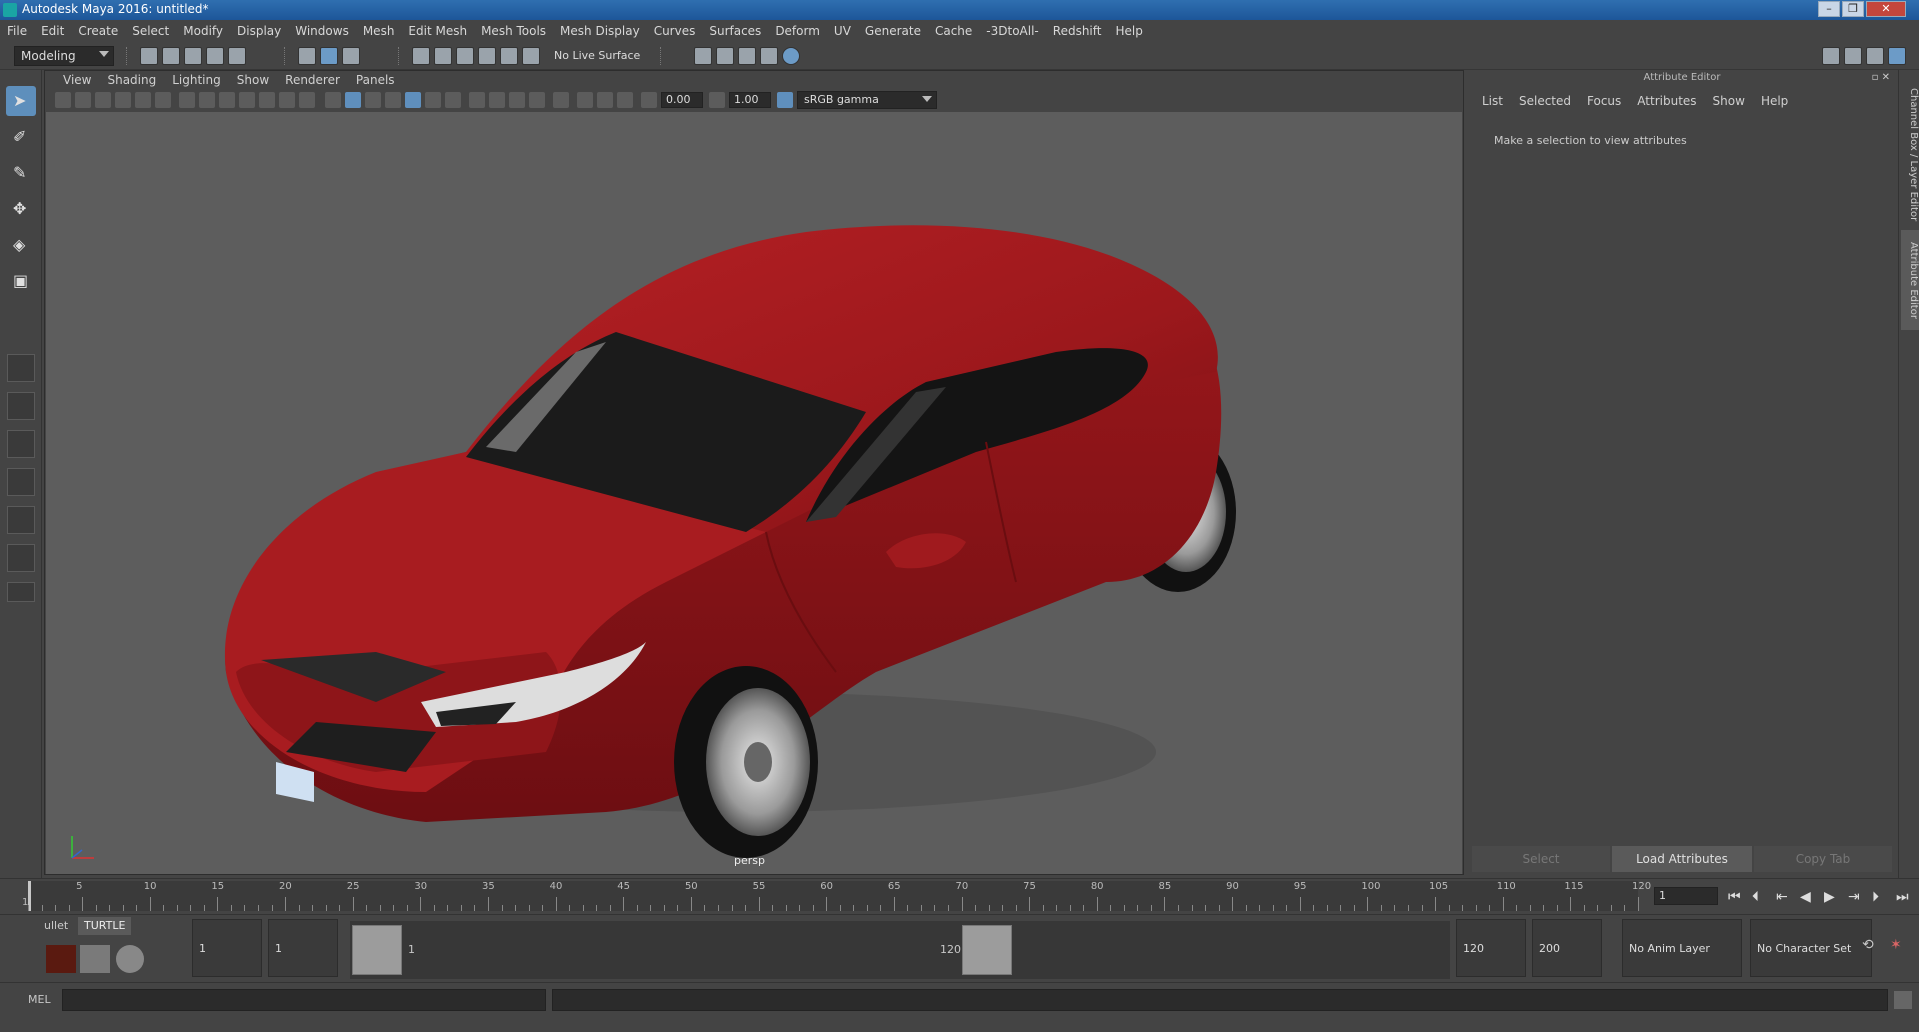 This screenshot has width=1919, height=1032. What do you see at coordinates (21, 444) in the screenshot?
I see `persp-outliner-layout-button` at bounding box center [21, 444].